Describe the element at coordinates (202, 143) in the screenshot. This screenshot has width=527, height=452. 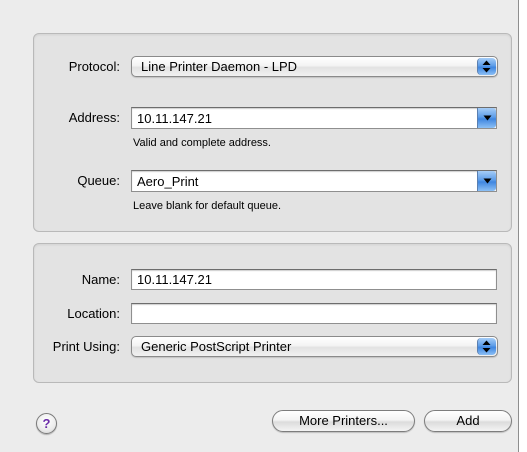
I see `address-hint: Valid and complete address.` at that location.